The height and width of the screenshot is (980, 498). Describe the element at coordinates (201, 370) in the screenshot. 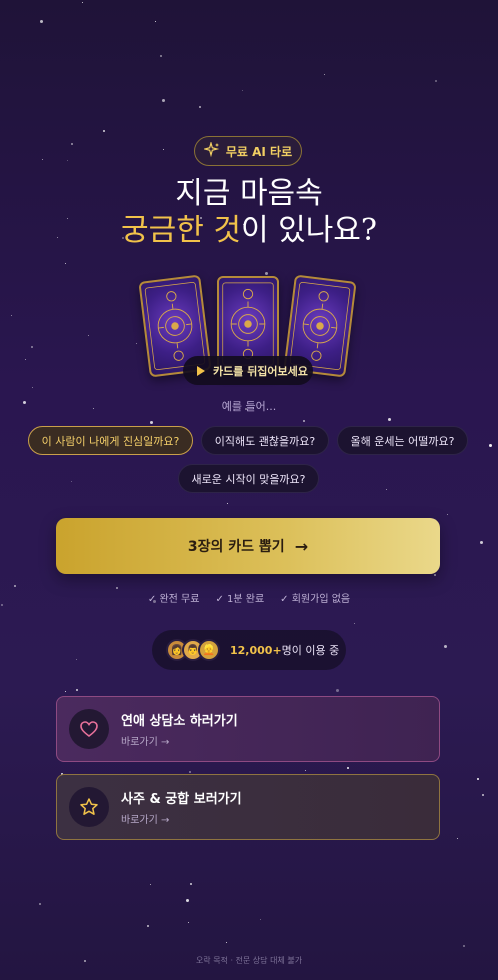

I see `play-icon` at that location.